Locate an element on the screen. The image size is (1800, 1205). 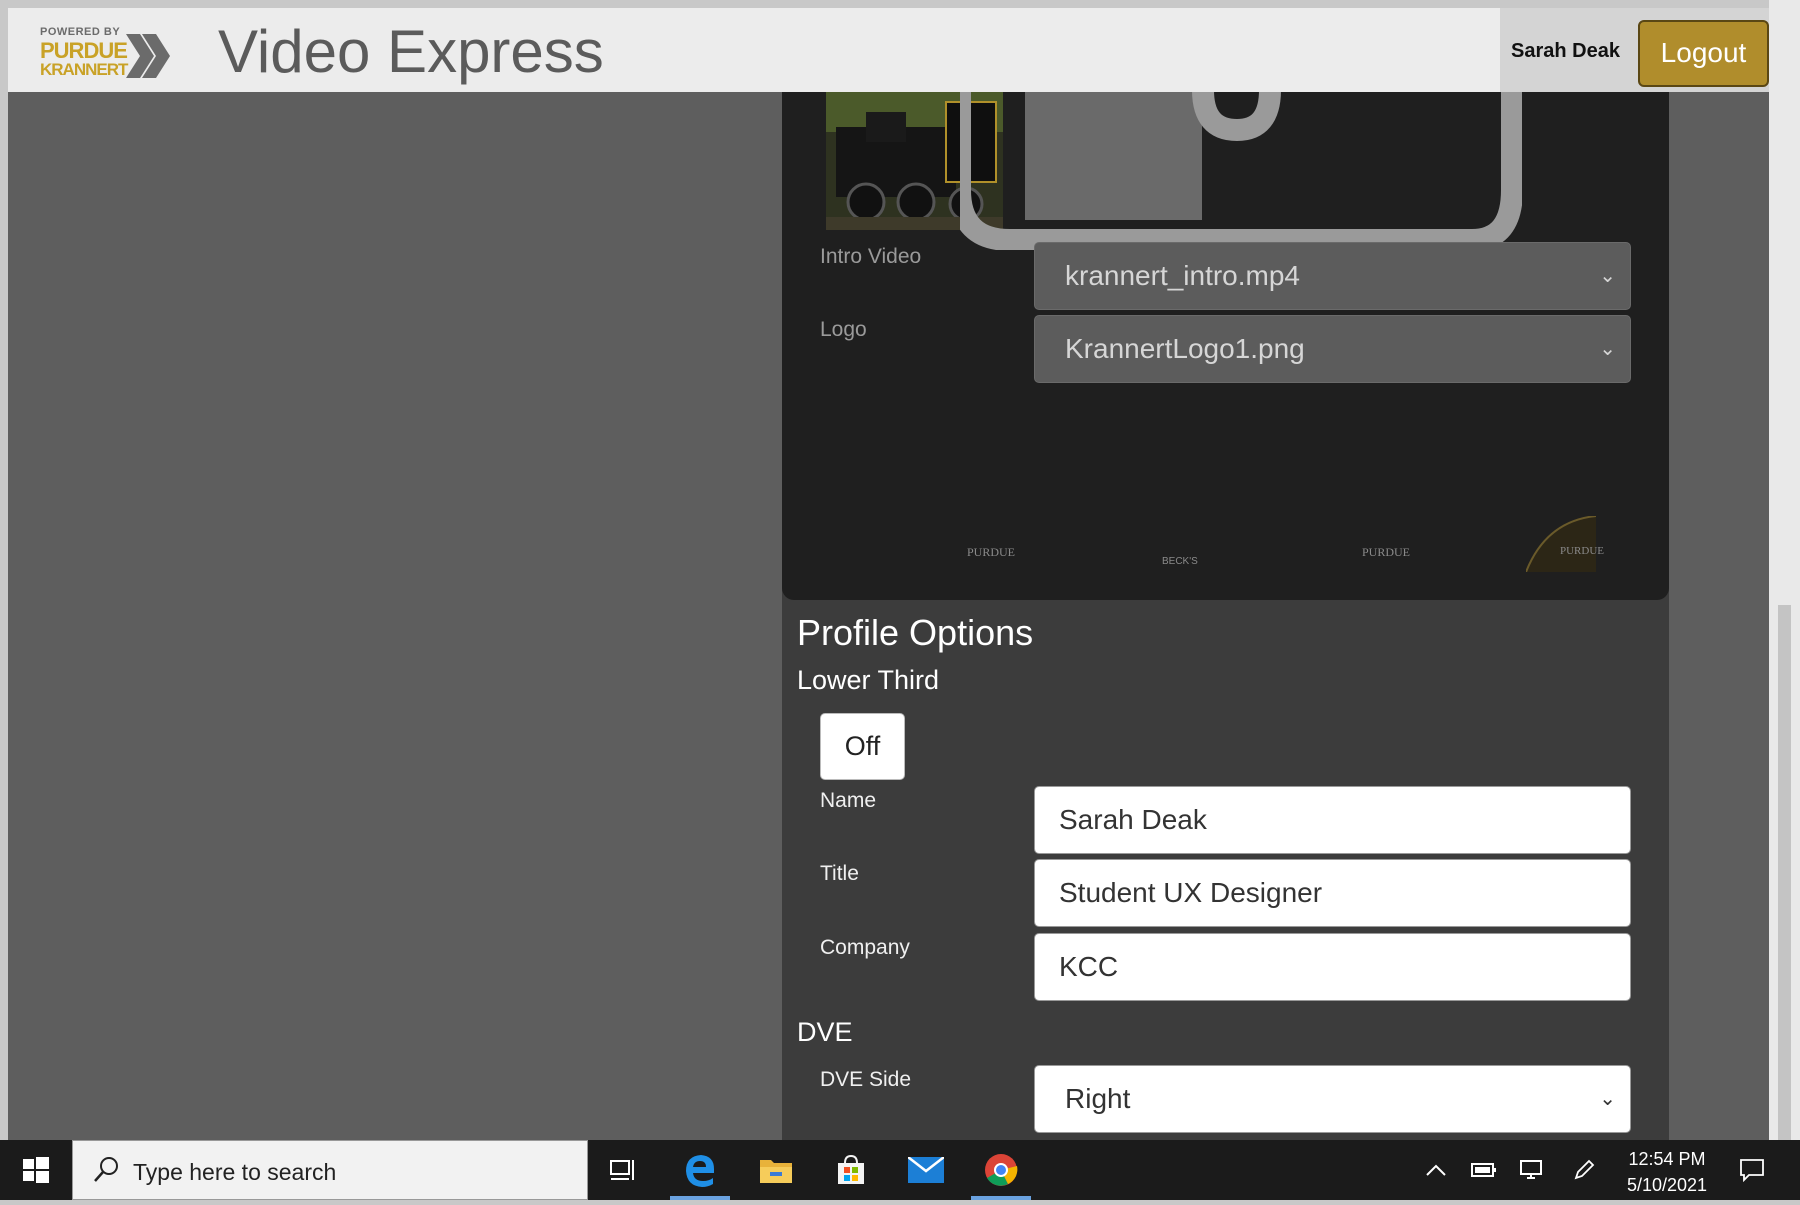
taskbar-clock: 12:54 PM 5/10/2021 is located at coordinates (1667, 1172).